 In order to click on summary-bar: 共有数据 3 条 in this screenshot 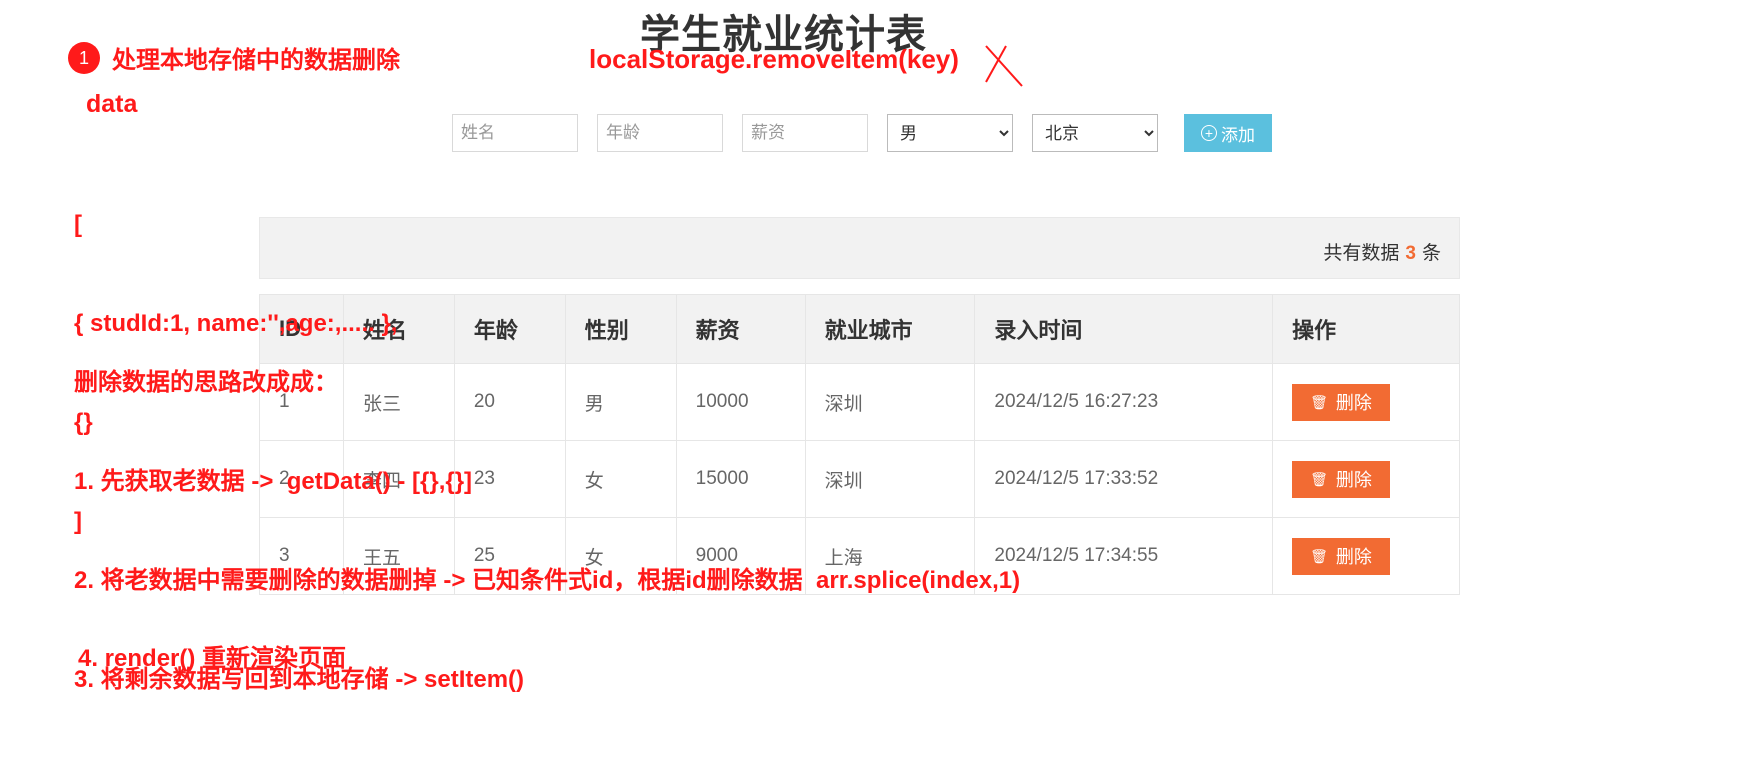, I will do `click(859, 248)`.